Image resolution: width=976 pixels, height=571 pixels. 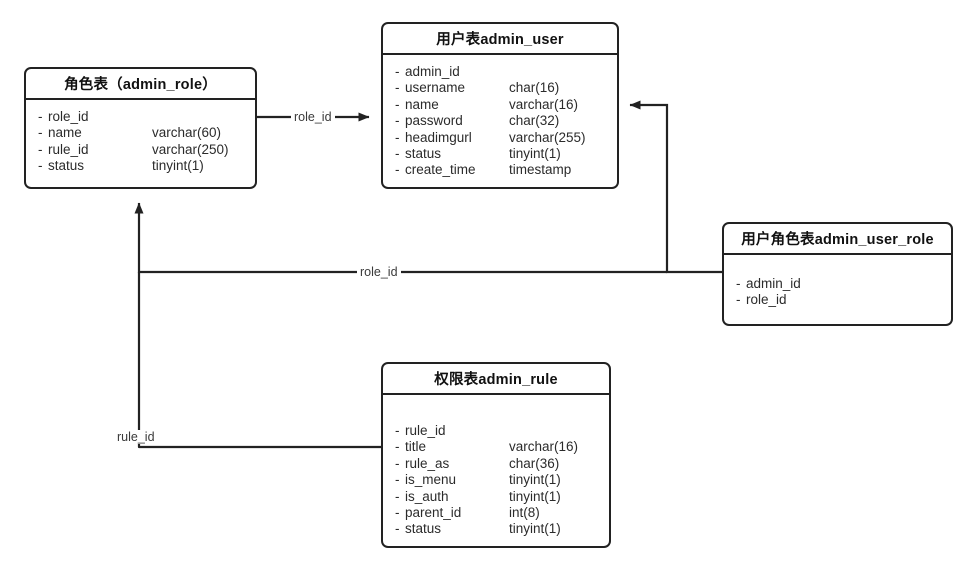 I want to click on entity-title-admin-role: 角色表（admin_role）, so click(x=140, y=84).